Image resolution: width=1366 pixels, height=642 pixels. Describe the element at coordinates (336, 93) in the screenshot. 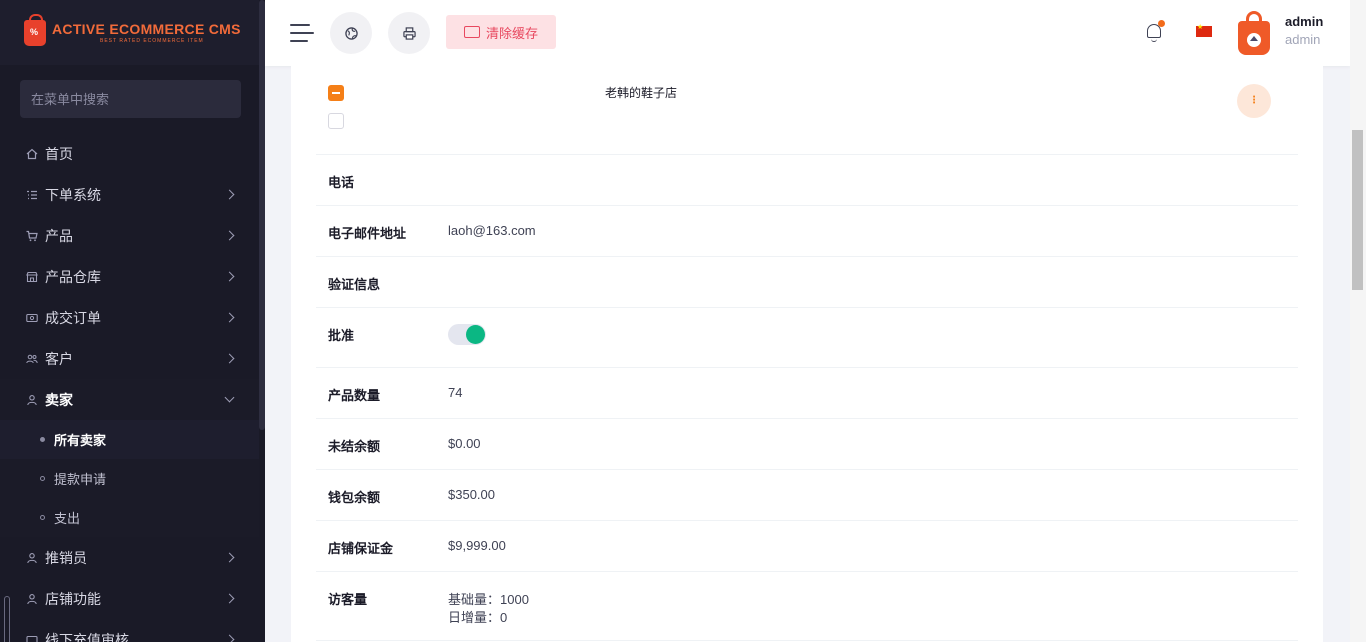

I see `shop-checkbox-checked` at that location.